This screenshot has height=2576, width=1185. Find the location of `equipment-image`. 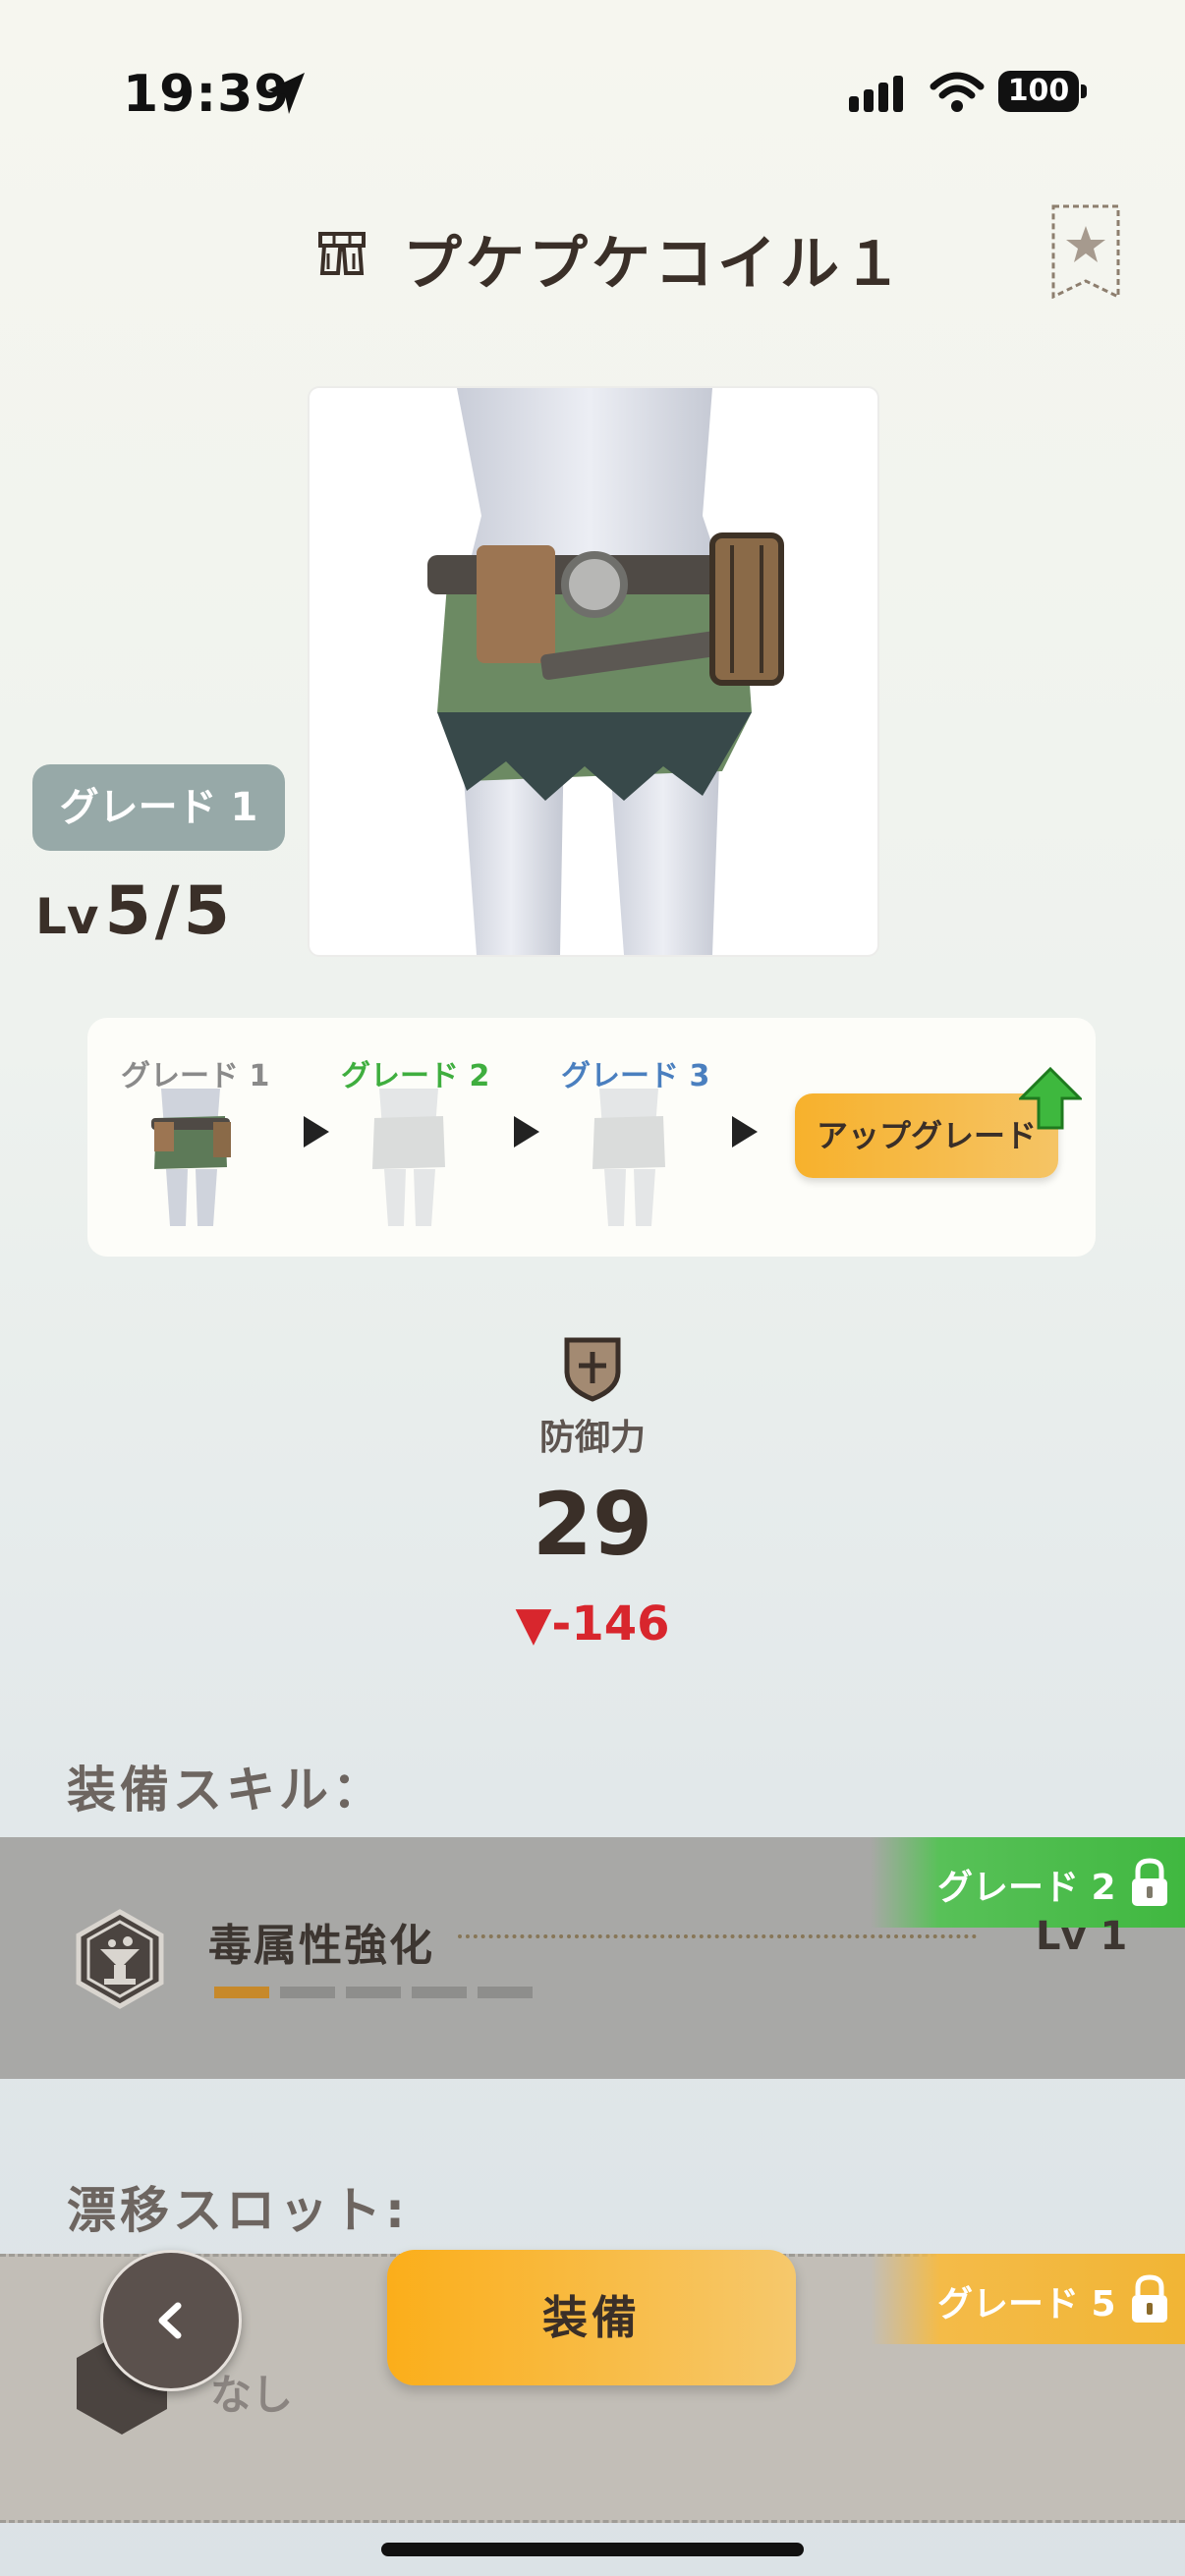

equipment-image is located at coordinates (594, 671).